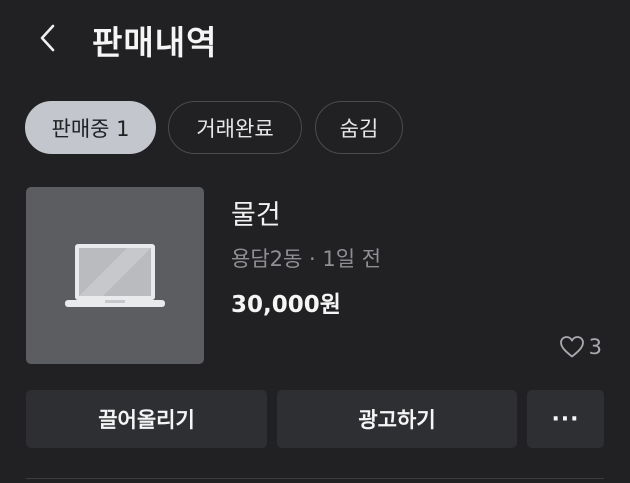  Describe the element at coordinates (315, 478) in the screenshot. I see `divider` at that location.